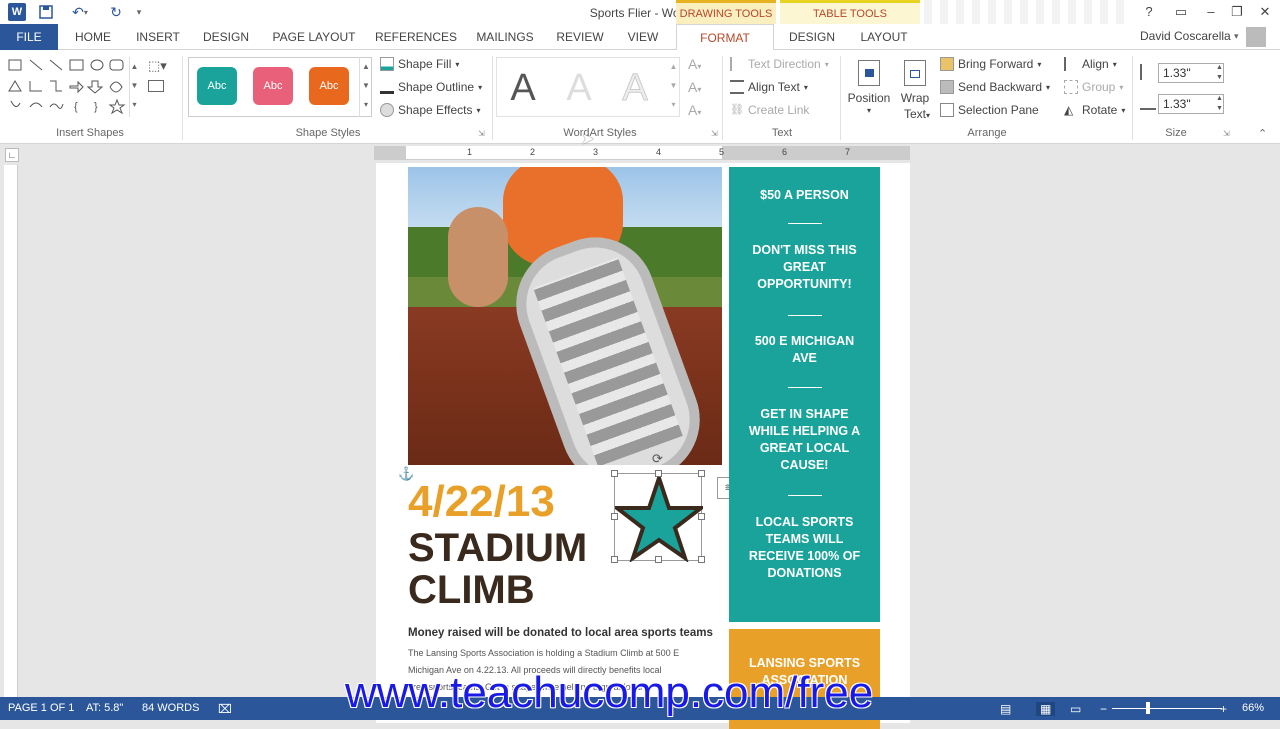  Describe the element at coordinates (431, 87) in the screenshot. I see `shape-outline-button: Shape Outline ▾` at that location.